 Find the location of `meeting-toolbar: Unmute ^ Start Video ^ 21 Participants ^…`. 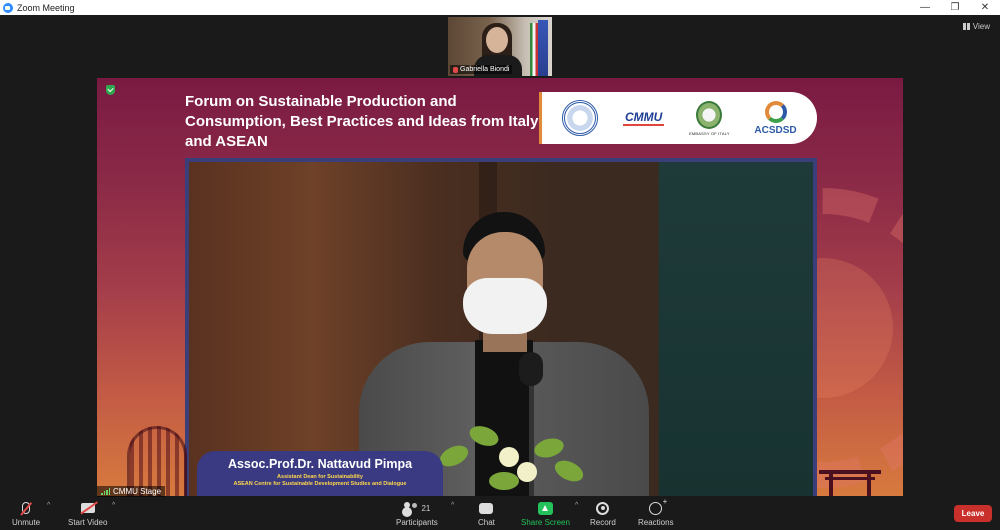

meeting-toolbar: Unmute ^ Start Video ^ 21 Participants ^… is located at coordinates (500, 513).